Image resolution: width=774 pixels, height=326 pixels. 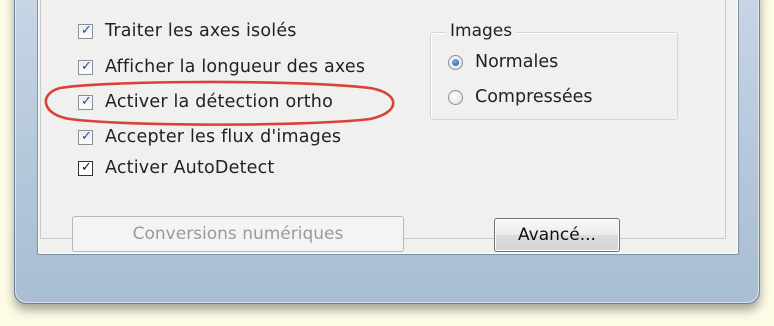 I want to click on radio-normales: Normales, so click(x=503, y=62).